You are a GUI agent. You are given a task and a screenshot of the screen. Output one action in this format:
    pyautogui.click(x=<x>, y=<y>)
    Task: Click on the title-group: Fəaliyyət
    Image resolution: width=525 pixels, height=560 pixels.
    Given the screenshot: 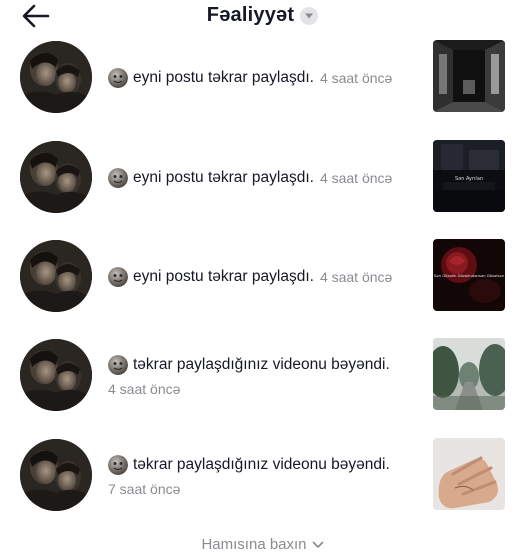 What is the action you would take?
    pyautogui.click(x=262, y=15)
    